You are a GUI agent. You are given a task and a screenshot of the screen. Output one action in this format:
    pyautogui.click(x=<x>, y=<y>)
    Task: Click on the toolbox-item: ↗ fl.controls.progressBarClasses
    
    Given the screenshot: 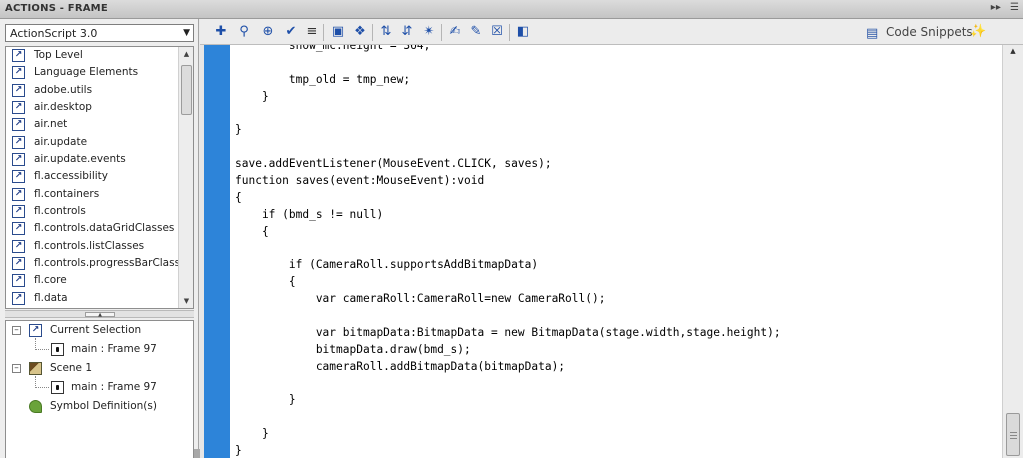 What is the action you would take?
    pyautogui.click(x=99, y=263)
    